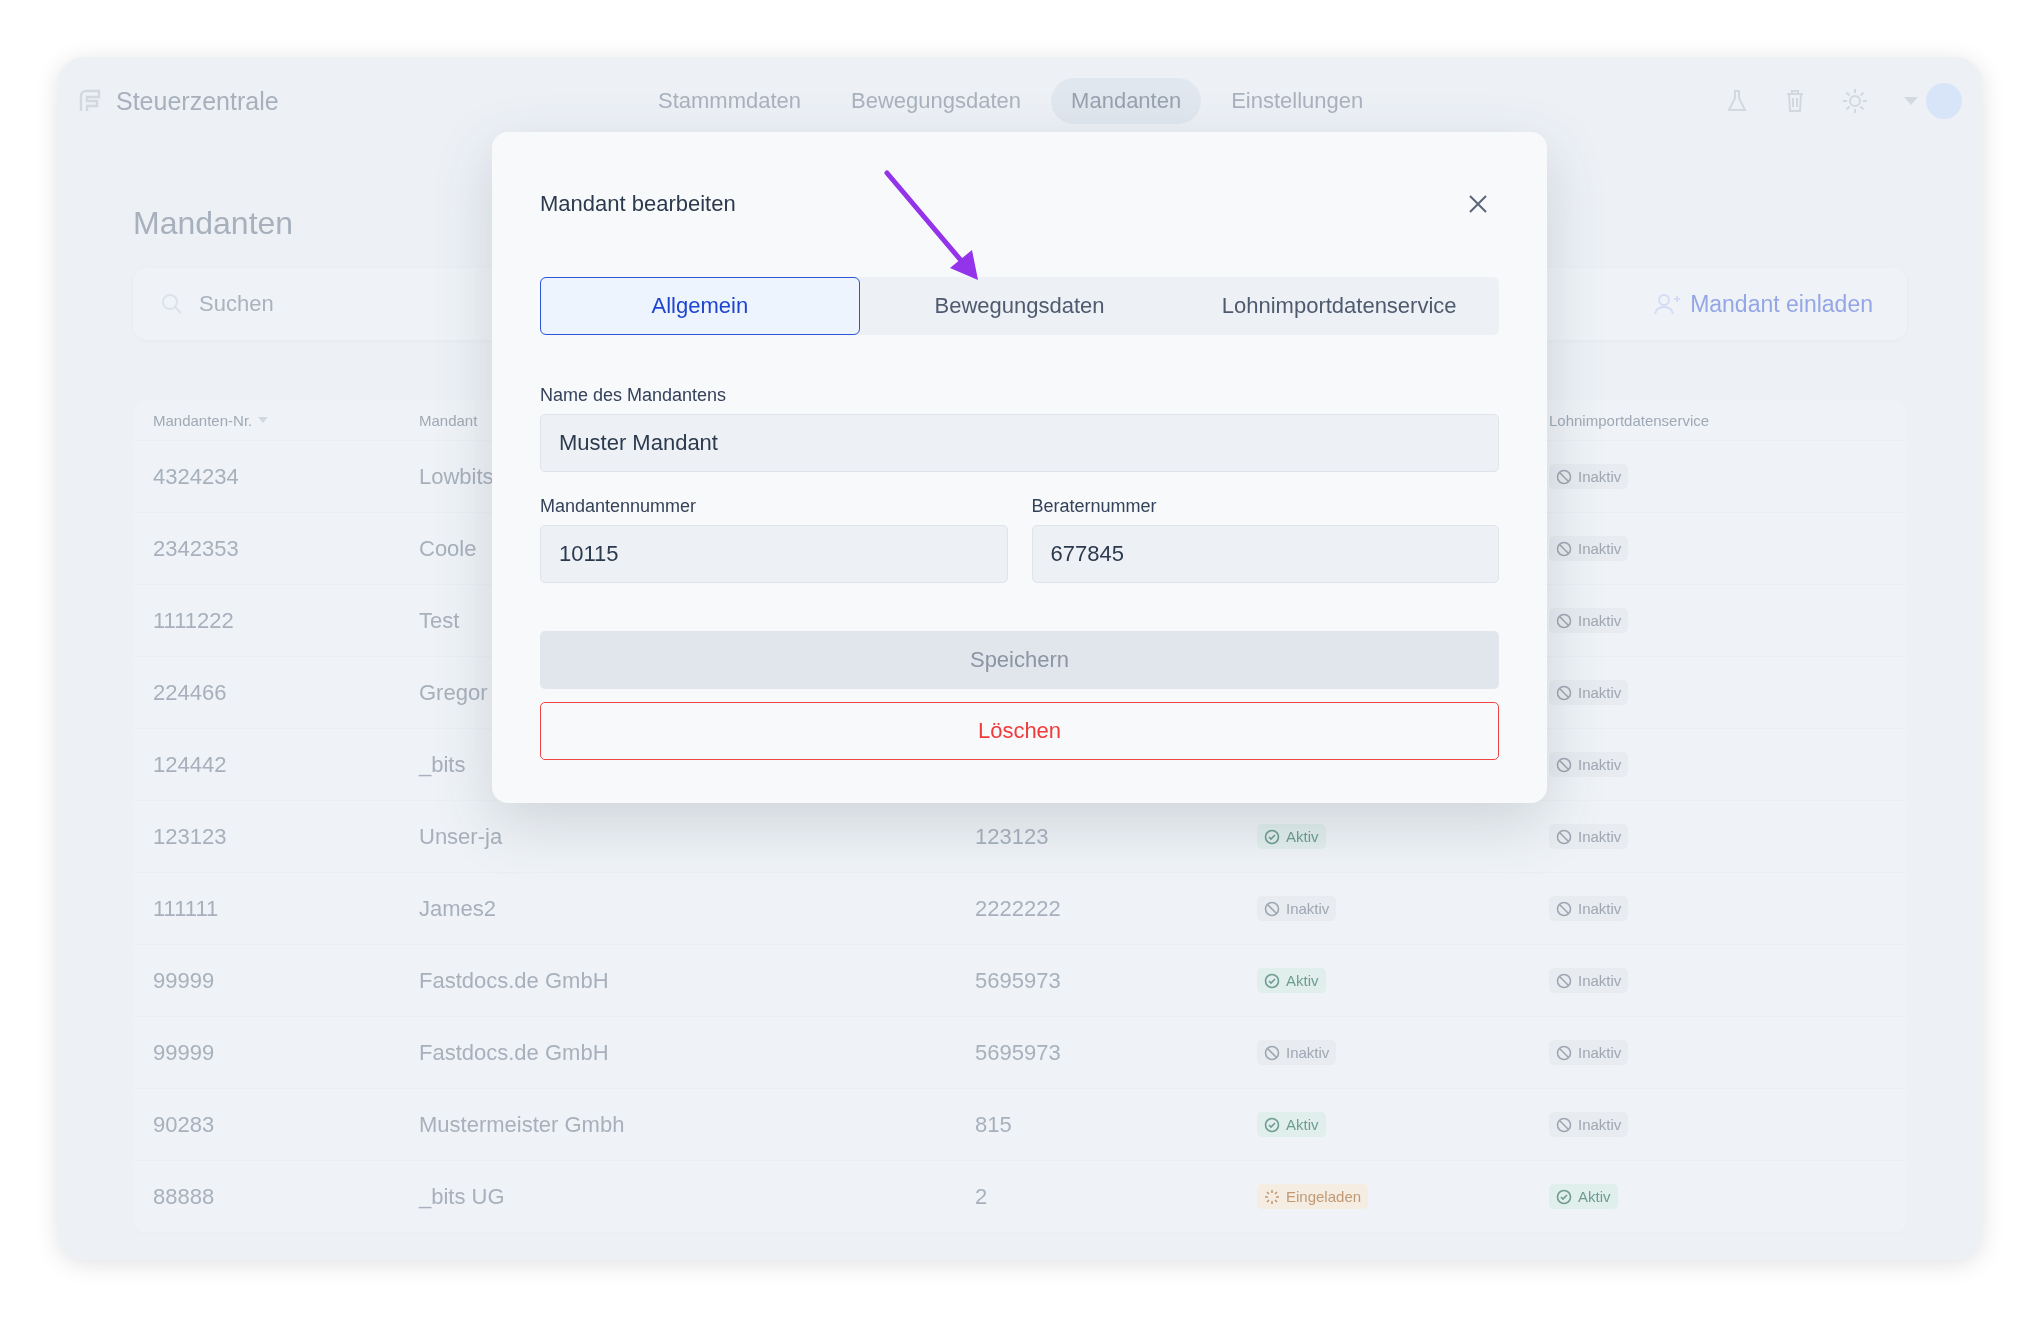 This screenshot has width=2040, height=1320. Describe the element at coordinates (1855, 101) in the screenshot. I see `sun-icon` at that location.